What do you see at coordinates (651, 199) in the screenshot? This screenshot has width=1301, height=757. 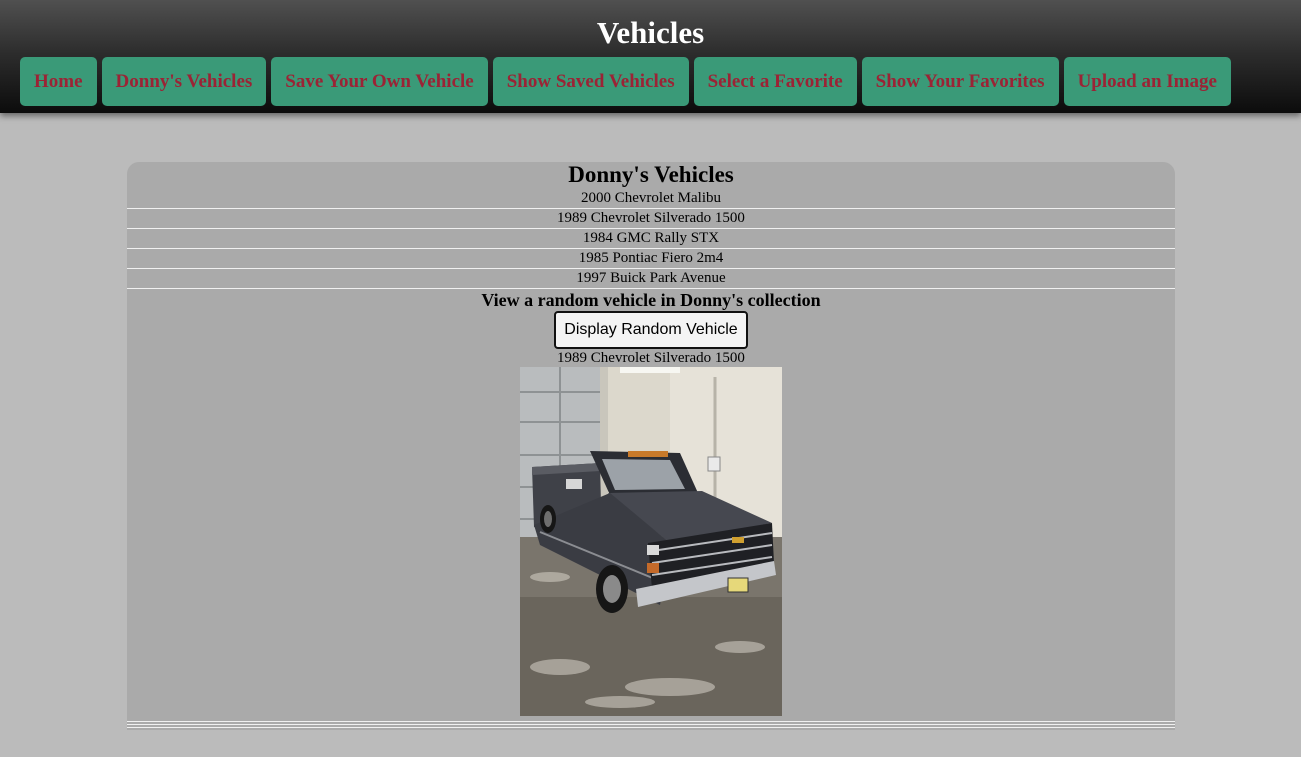 I see `vehicle-list-item: 2000 Chevrolet Malibu` at bounding box center [651, 199].